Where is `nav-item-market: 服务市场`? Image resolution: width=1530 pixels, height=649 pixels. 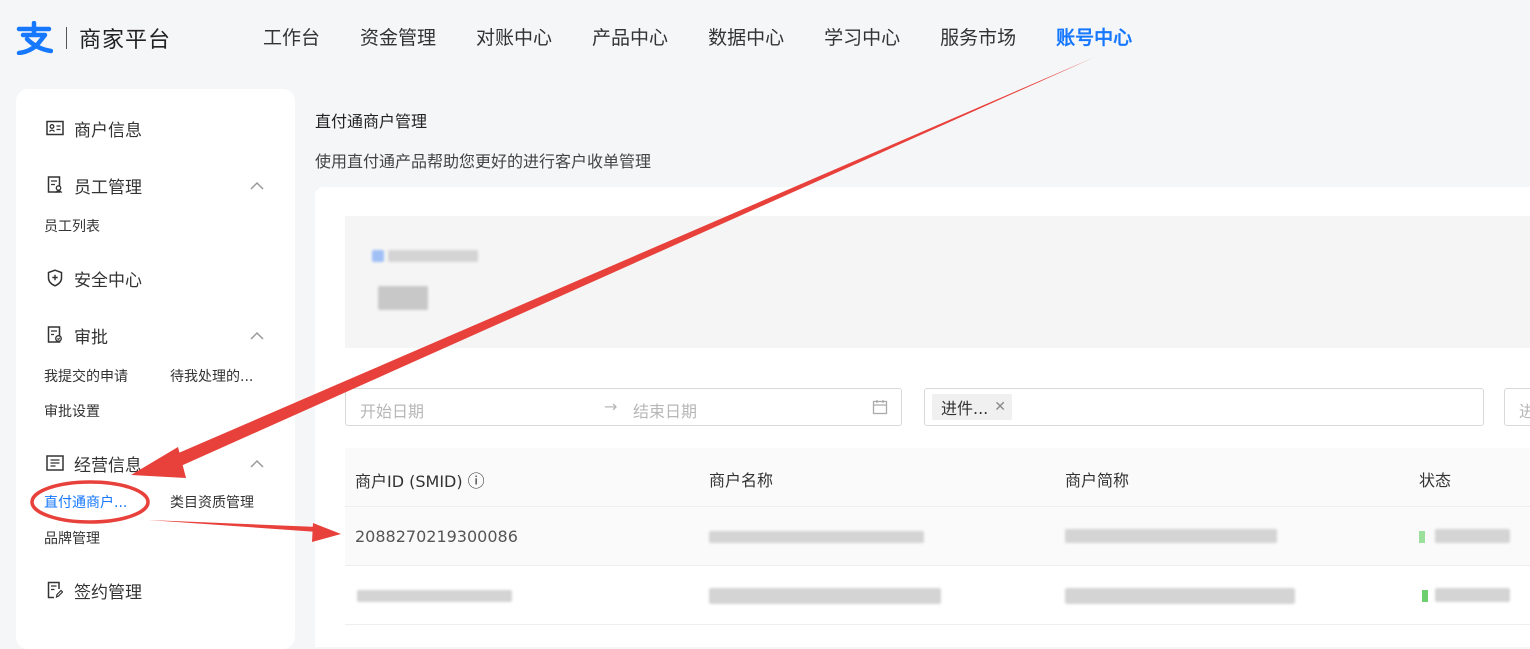
nav-item-market: 服务市场 is located at coordinates (978, 38).